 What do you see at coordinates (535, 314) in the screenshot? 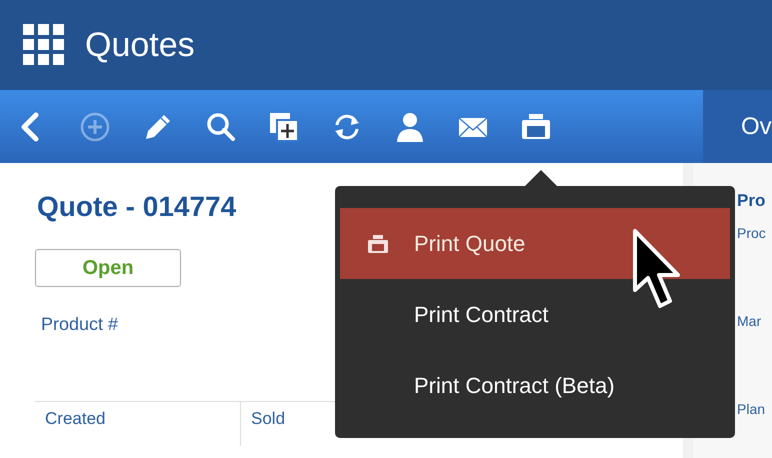
I see `menu-item: Print Contract` at bounding box center [535, 314].